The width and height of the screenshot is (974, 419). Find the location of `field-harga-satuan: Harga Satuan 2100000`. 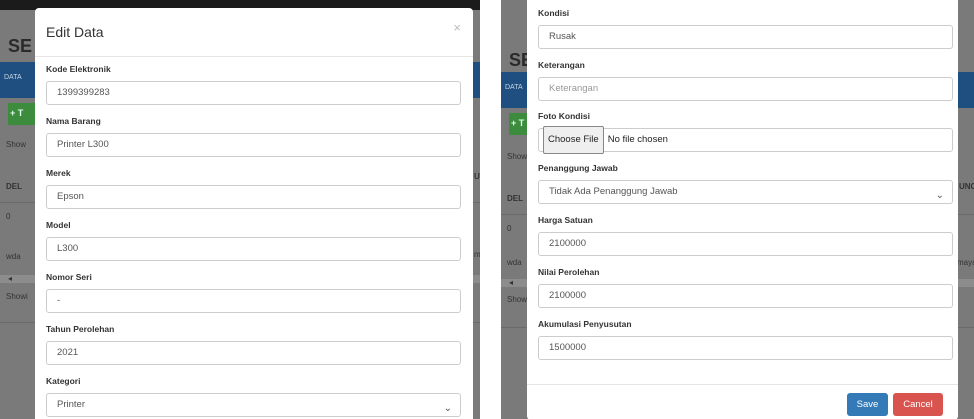

field-harga-satuan: Harga Satuan 2100000 is located at coordinates (745, 235).